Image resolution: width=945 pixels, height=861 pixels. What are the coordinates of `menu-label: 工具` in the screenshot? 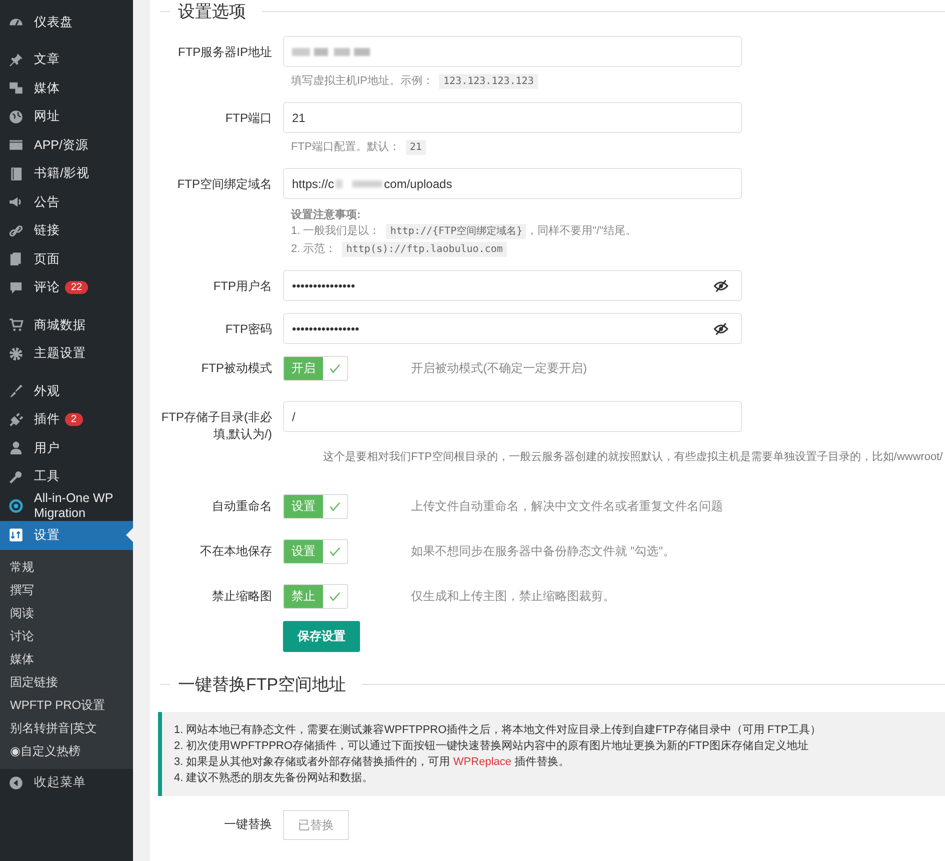 It's located at (47, 476).